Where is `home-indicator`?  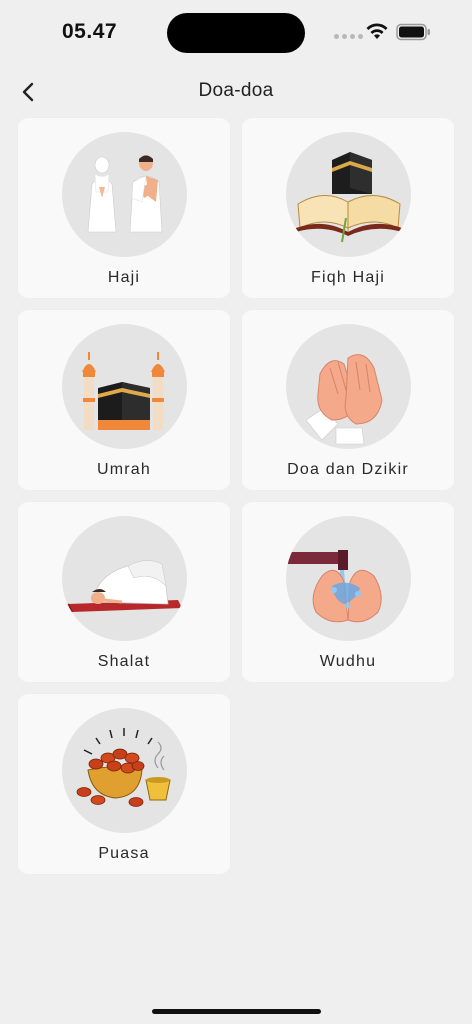 home-indicator is located at coordinates (236, 1011).